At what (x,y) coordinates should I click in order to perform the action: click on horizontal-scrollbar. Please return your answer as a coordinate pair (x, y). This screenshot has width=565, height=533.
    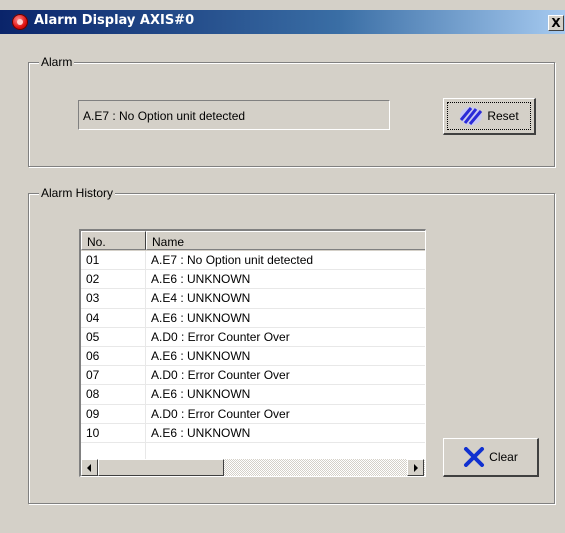
    Looking at the image, I should click on (253, 467).